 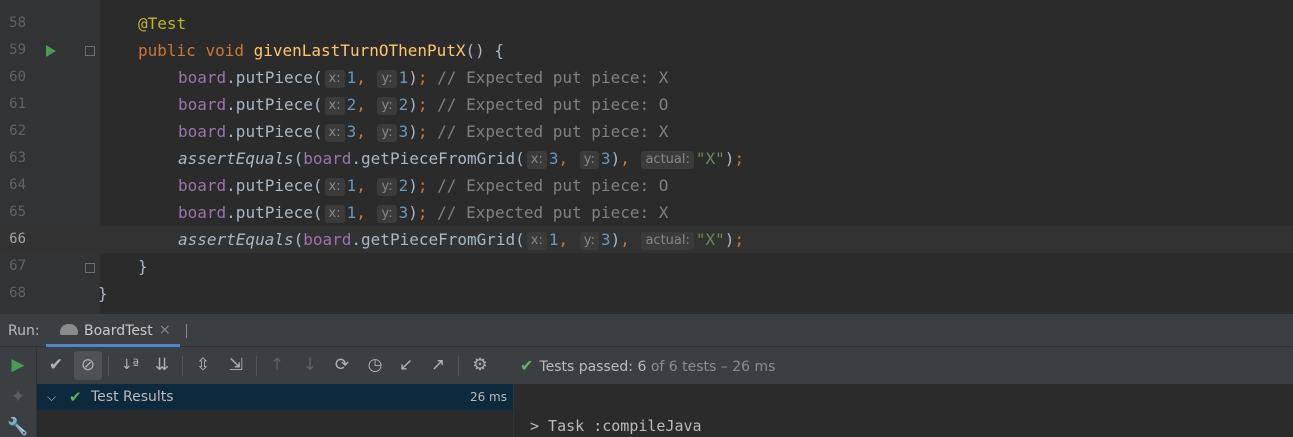 I want to click on export-icon: ↗, so click(x=438, y=365).